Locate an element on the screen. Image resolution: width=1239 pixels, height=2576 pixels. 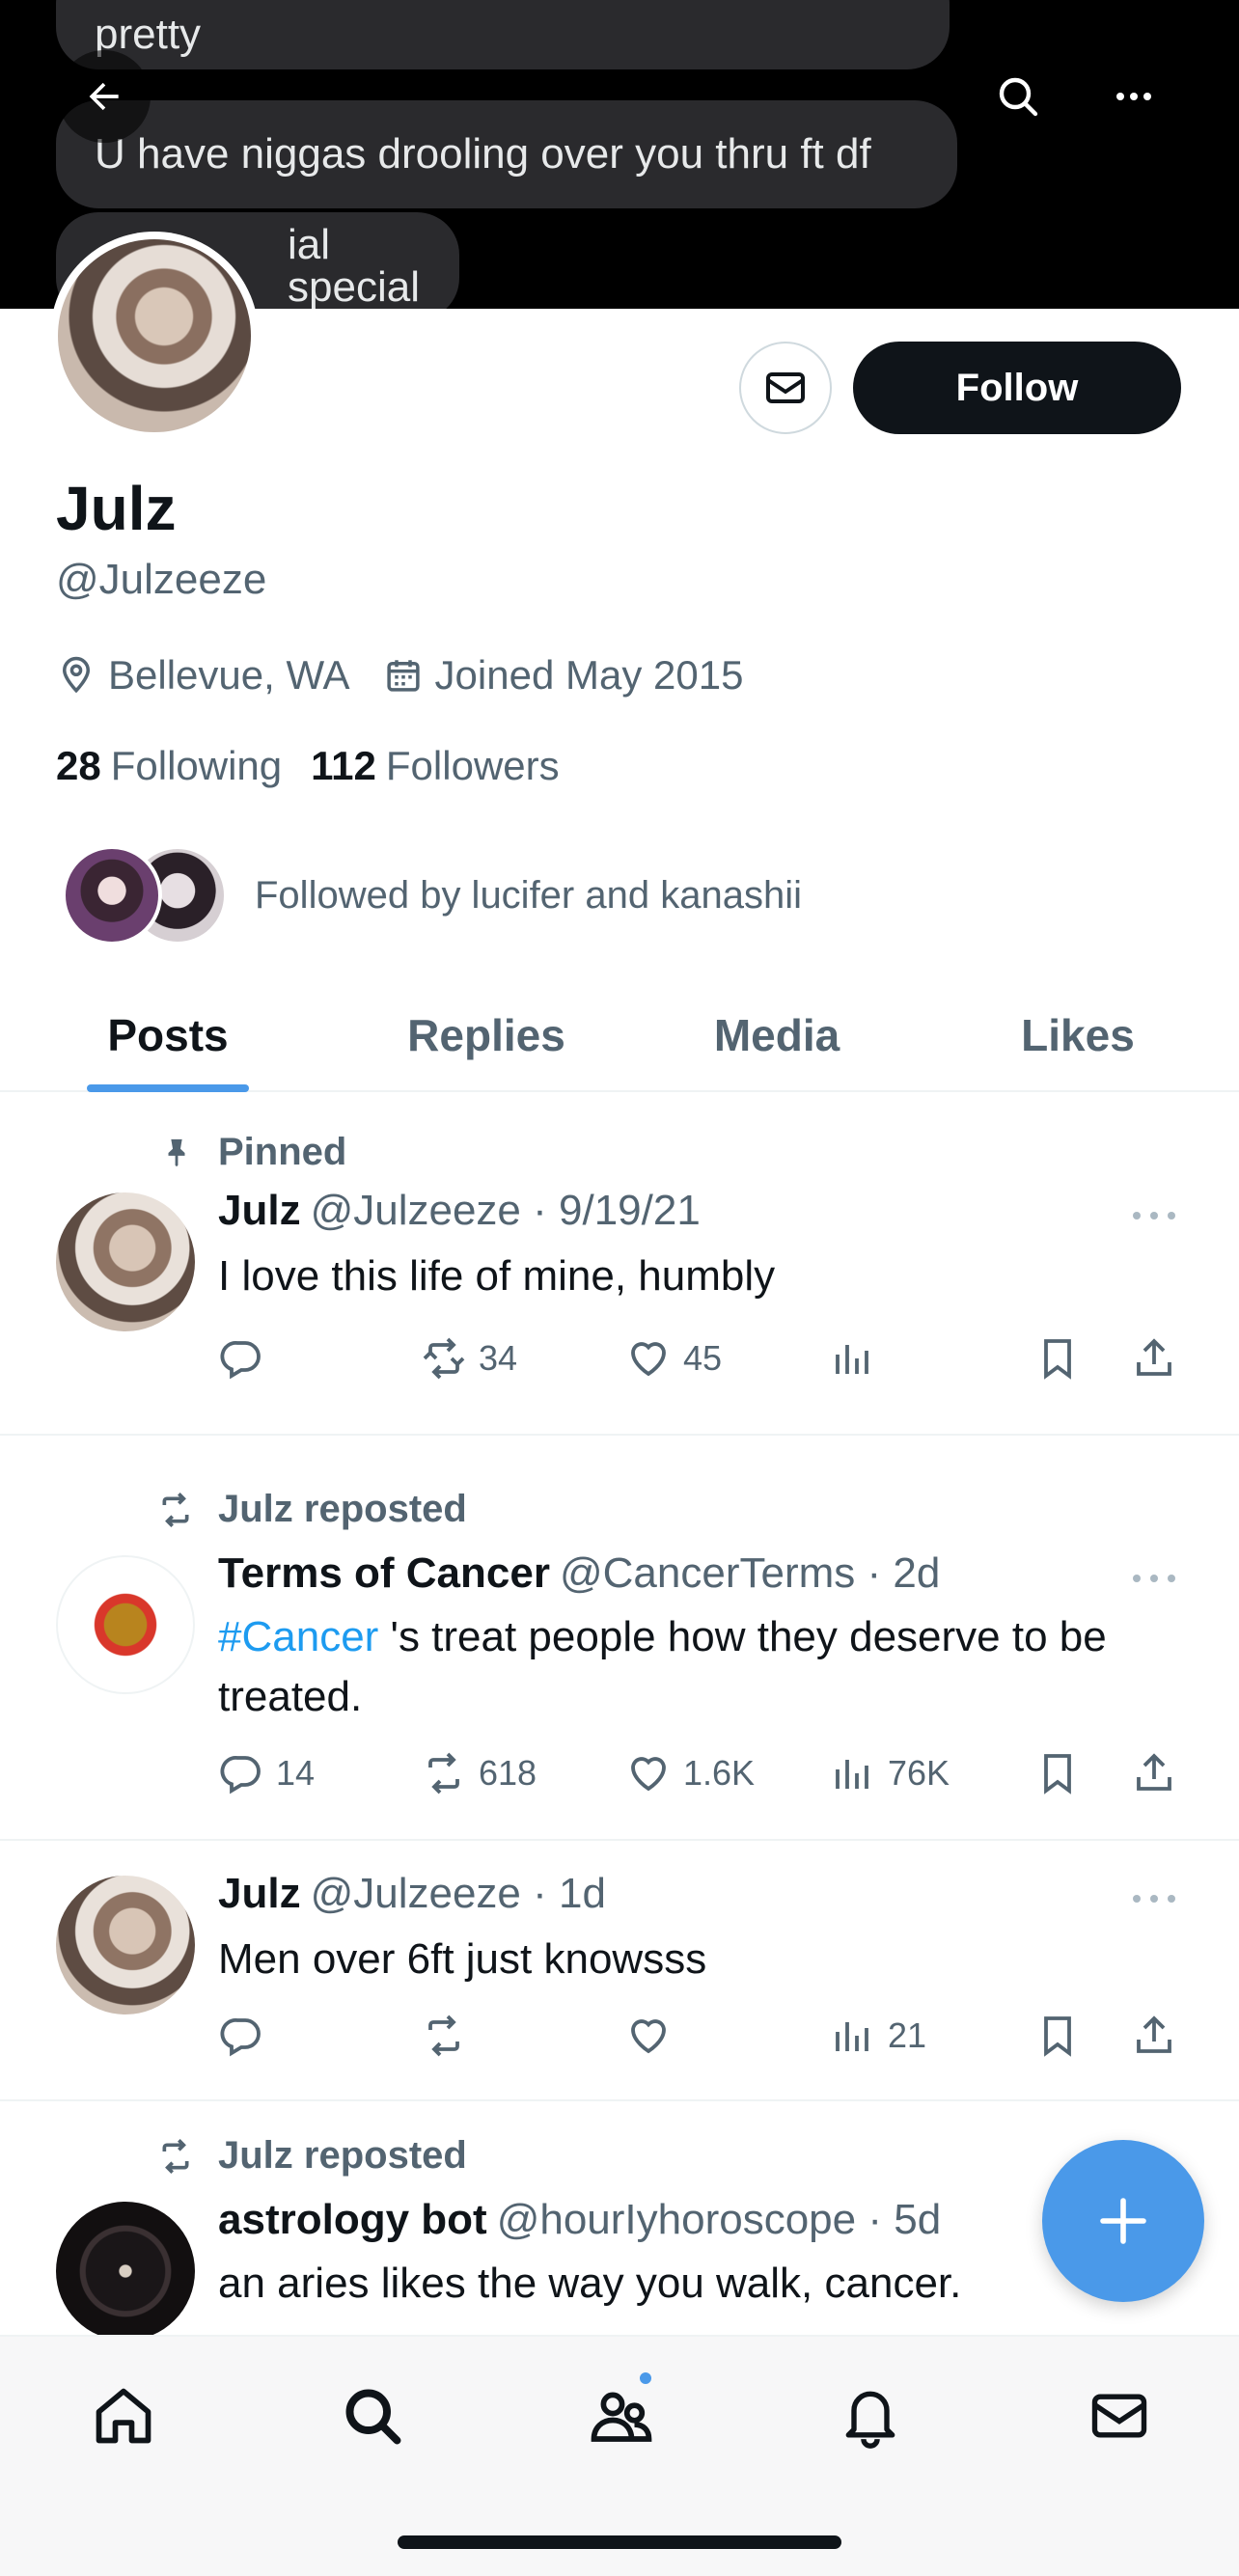
search-button is located at coordinates (1018, 96).